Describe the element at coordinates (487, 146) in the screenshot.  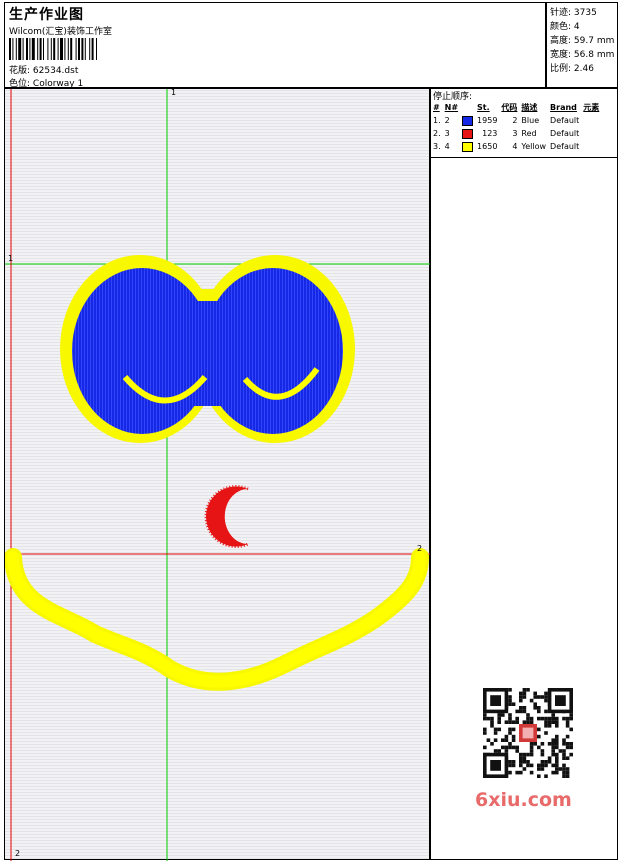
I see `cell-st: 1650` at that location.